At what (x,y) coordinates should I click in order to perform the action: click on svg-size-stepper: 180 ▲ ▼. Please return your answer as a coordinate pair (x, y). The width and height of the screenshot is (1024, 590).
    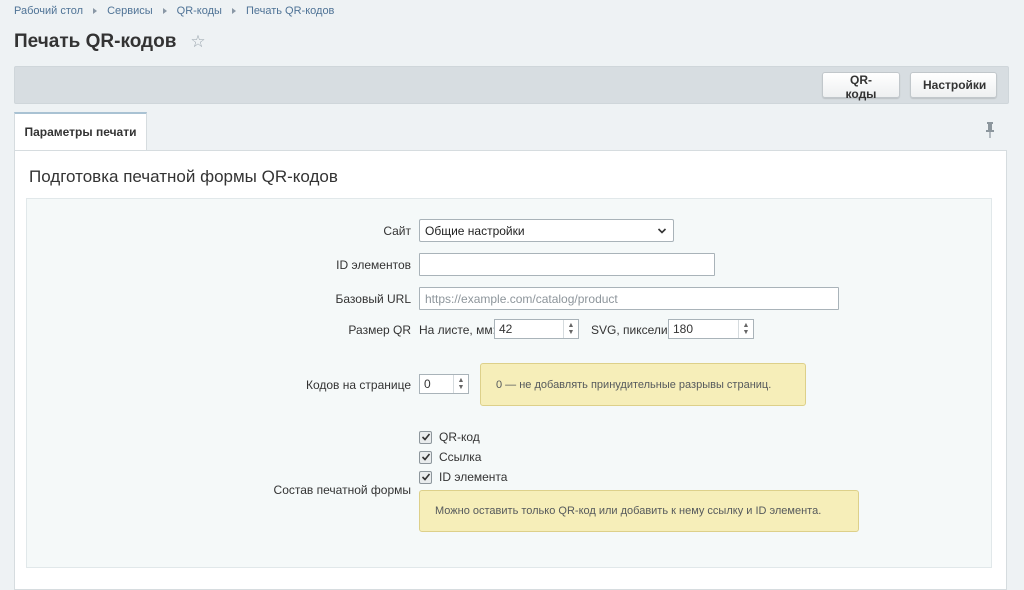
    Looking at the image, I should click on (711, 329).